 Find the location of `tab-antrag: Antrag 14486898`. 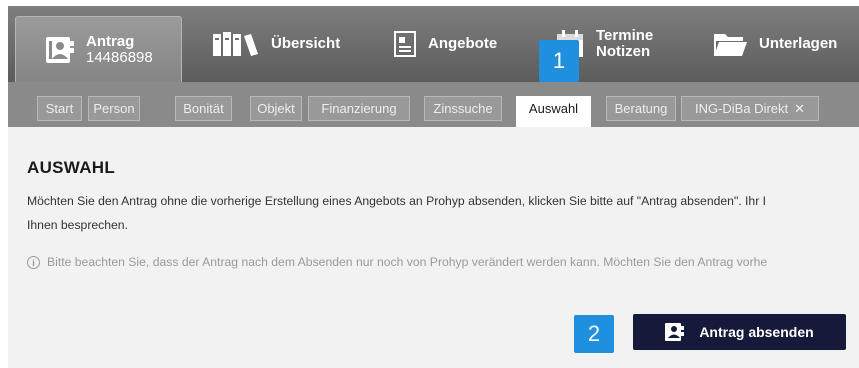

tab-antrag: Antrag 14486898 is located at coordinates (98, 49).